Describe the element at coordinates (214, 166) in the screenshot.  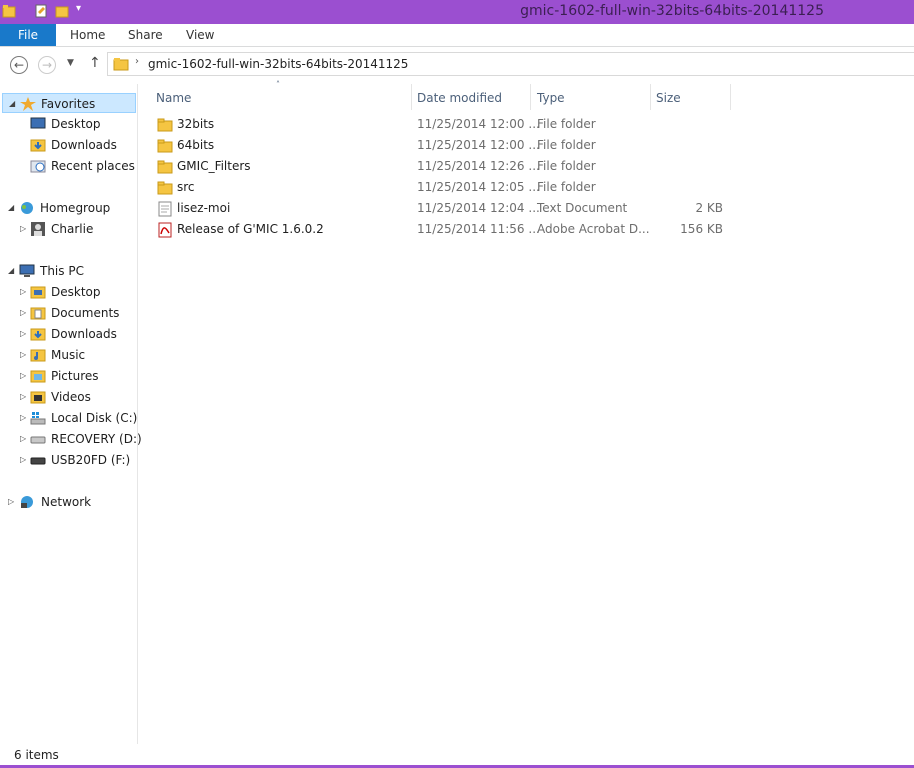
I see `file-name: GMIC_Filters` at that location.